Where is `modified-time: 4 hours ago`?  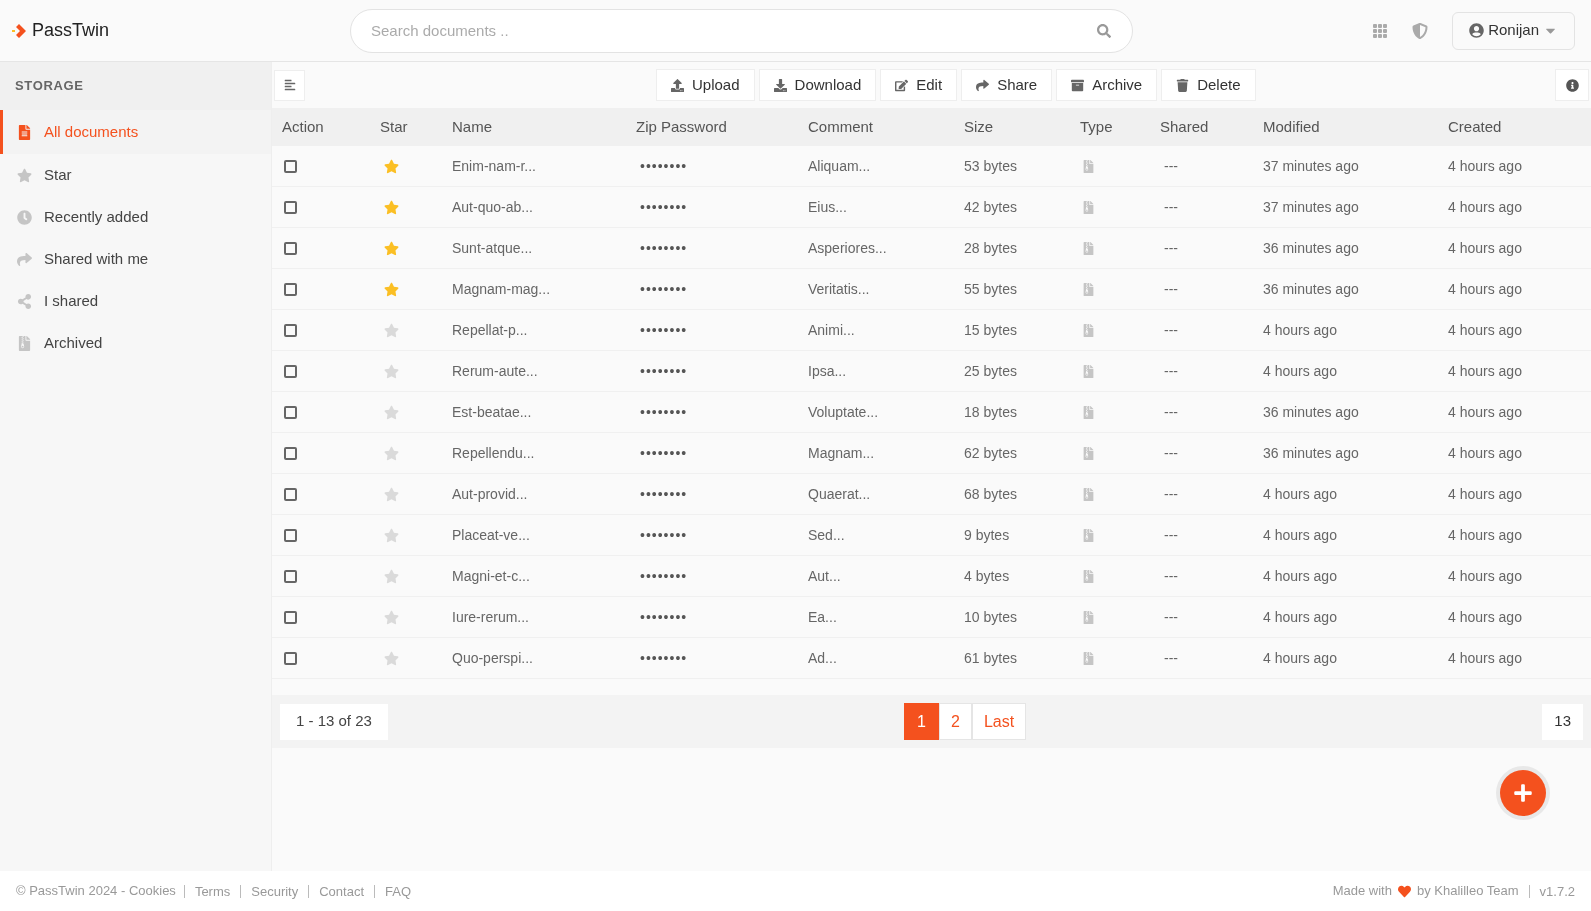
modified-time: 4 hours ago is located at coordinates (1300, 576).